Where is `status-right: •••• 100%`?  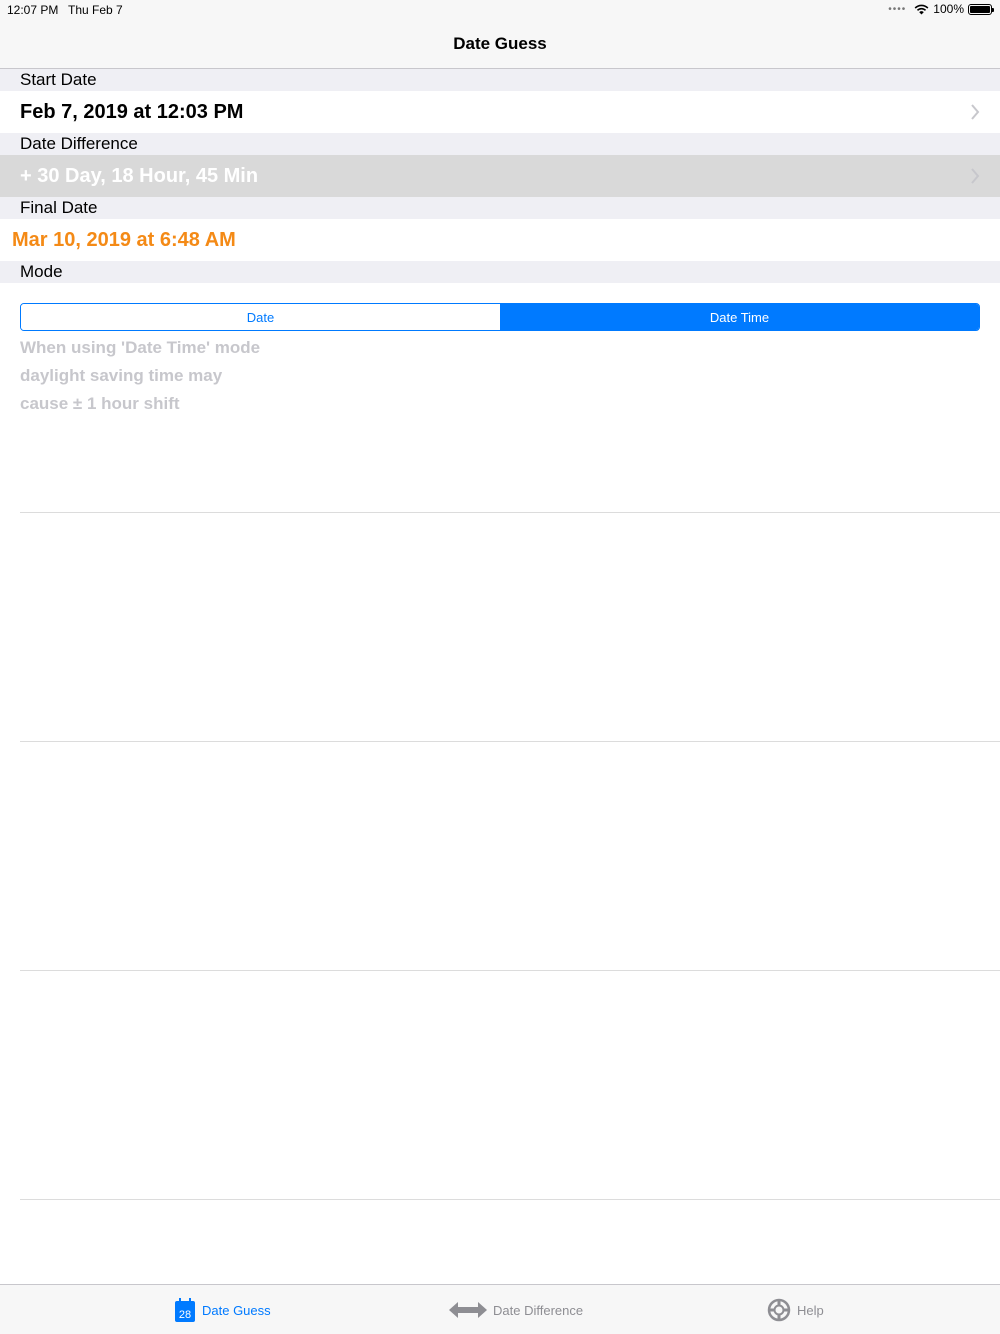
status-right: •••• 100% is located at coordinates (941, 9).